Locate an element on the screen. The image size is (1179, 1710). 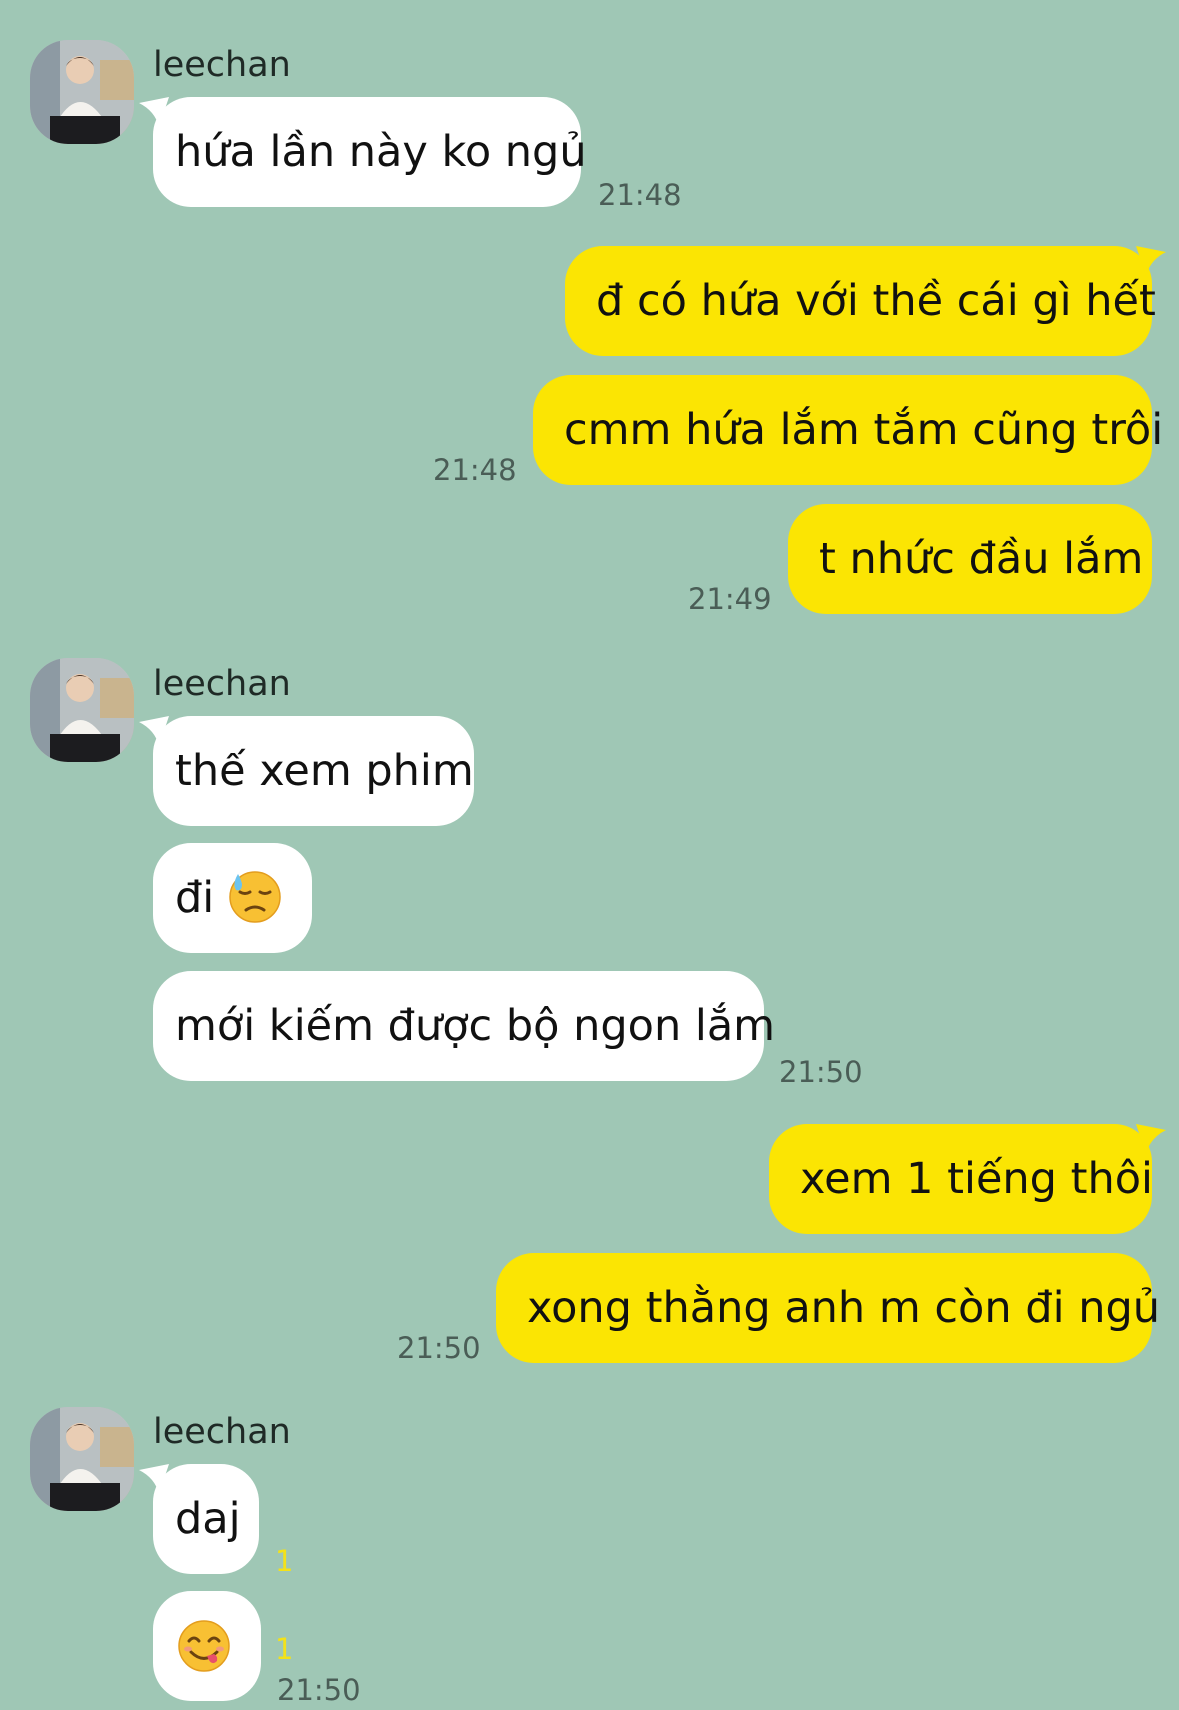
outgoing-message: t nhức đầu lắm is located at coordinates (970, 559).